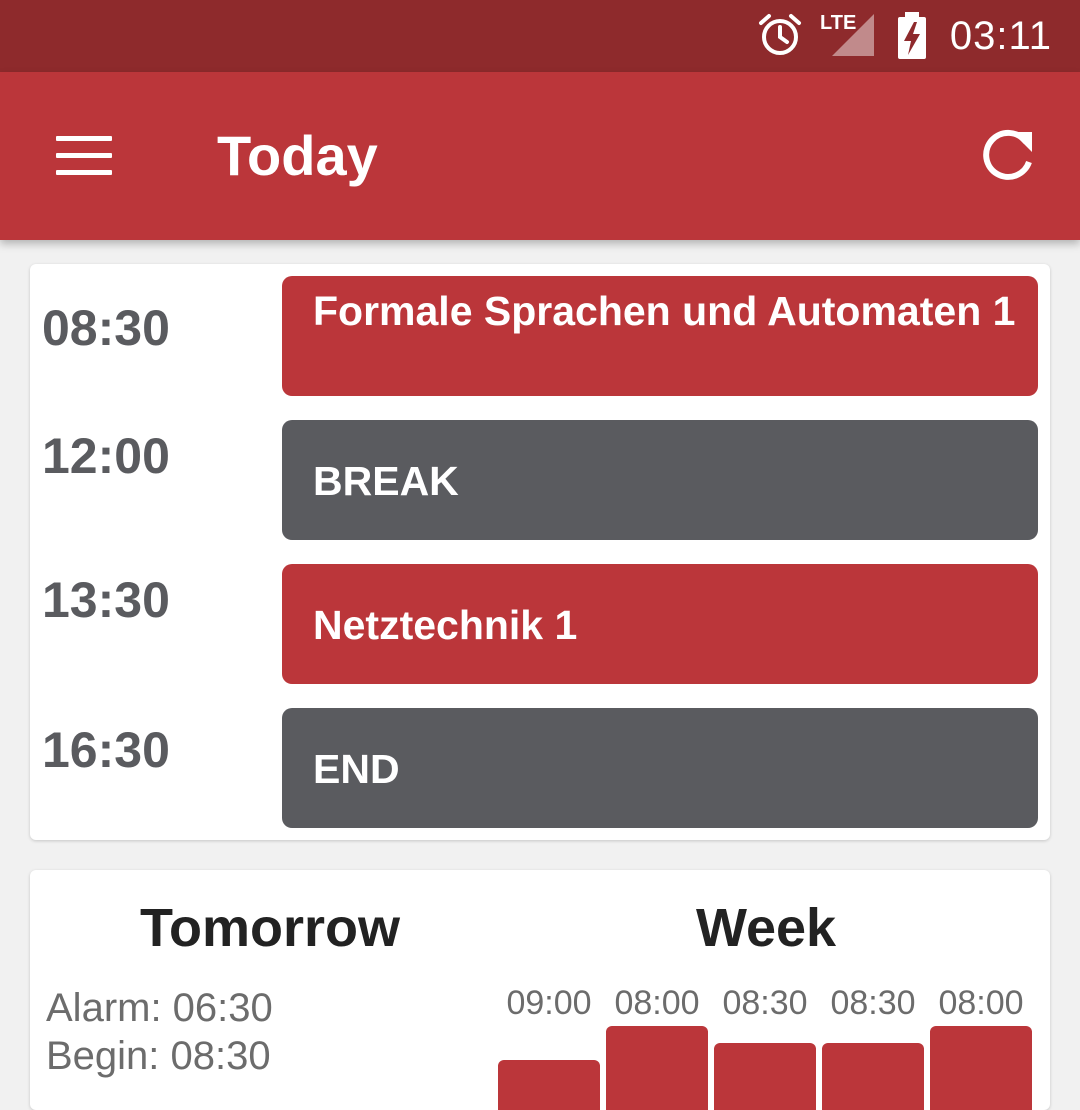 The height and width of the screenshot is (1110, 1080). I want to click on break-label: BREAK, so click(386, 481).